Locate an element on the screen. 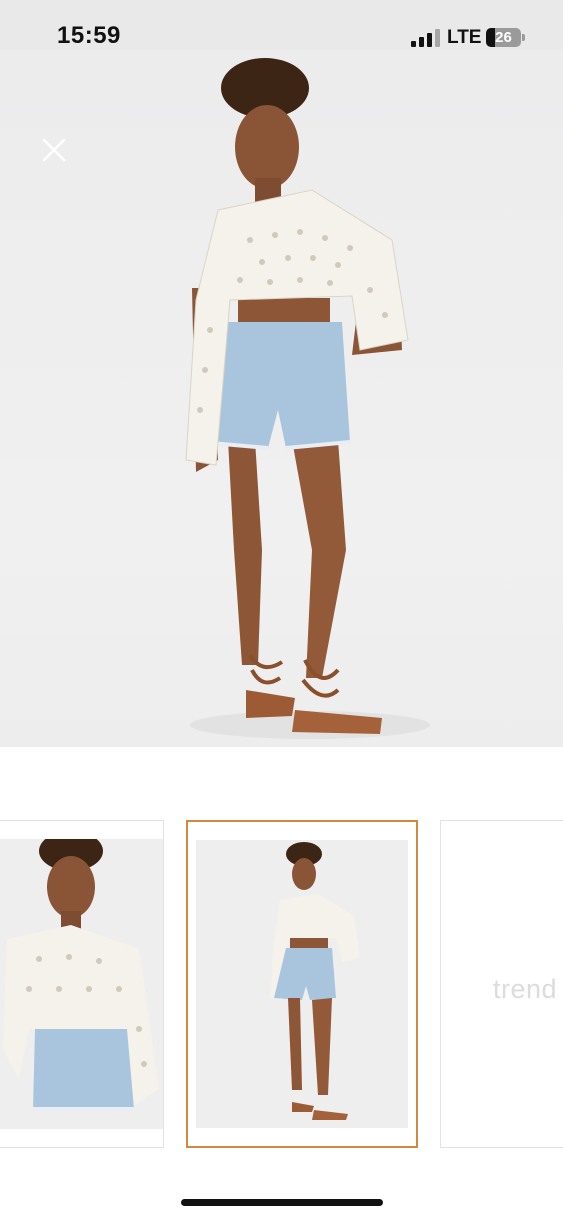  network-label: LTE is located at coordinates (464, 37).